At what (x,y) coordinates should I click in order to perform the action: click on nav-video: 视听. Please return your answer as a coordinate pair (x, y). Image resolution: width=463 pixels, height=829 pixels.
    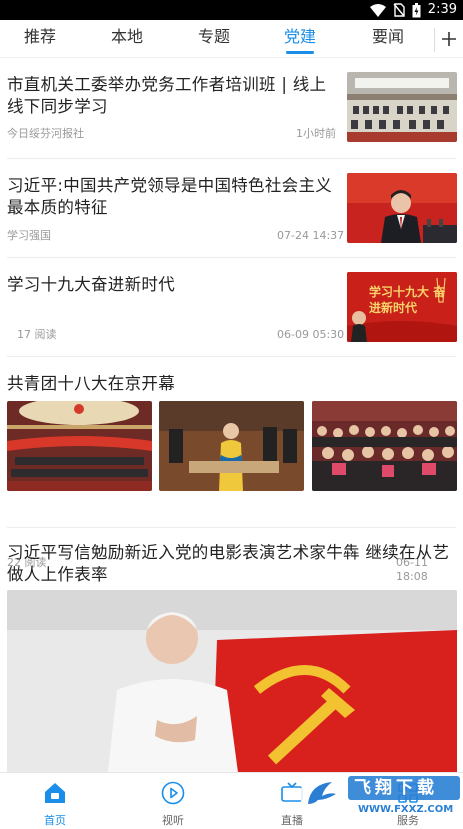
    Looking at the image, I should click on (173, 801).